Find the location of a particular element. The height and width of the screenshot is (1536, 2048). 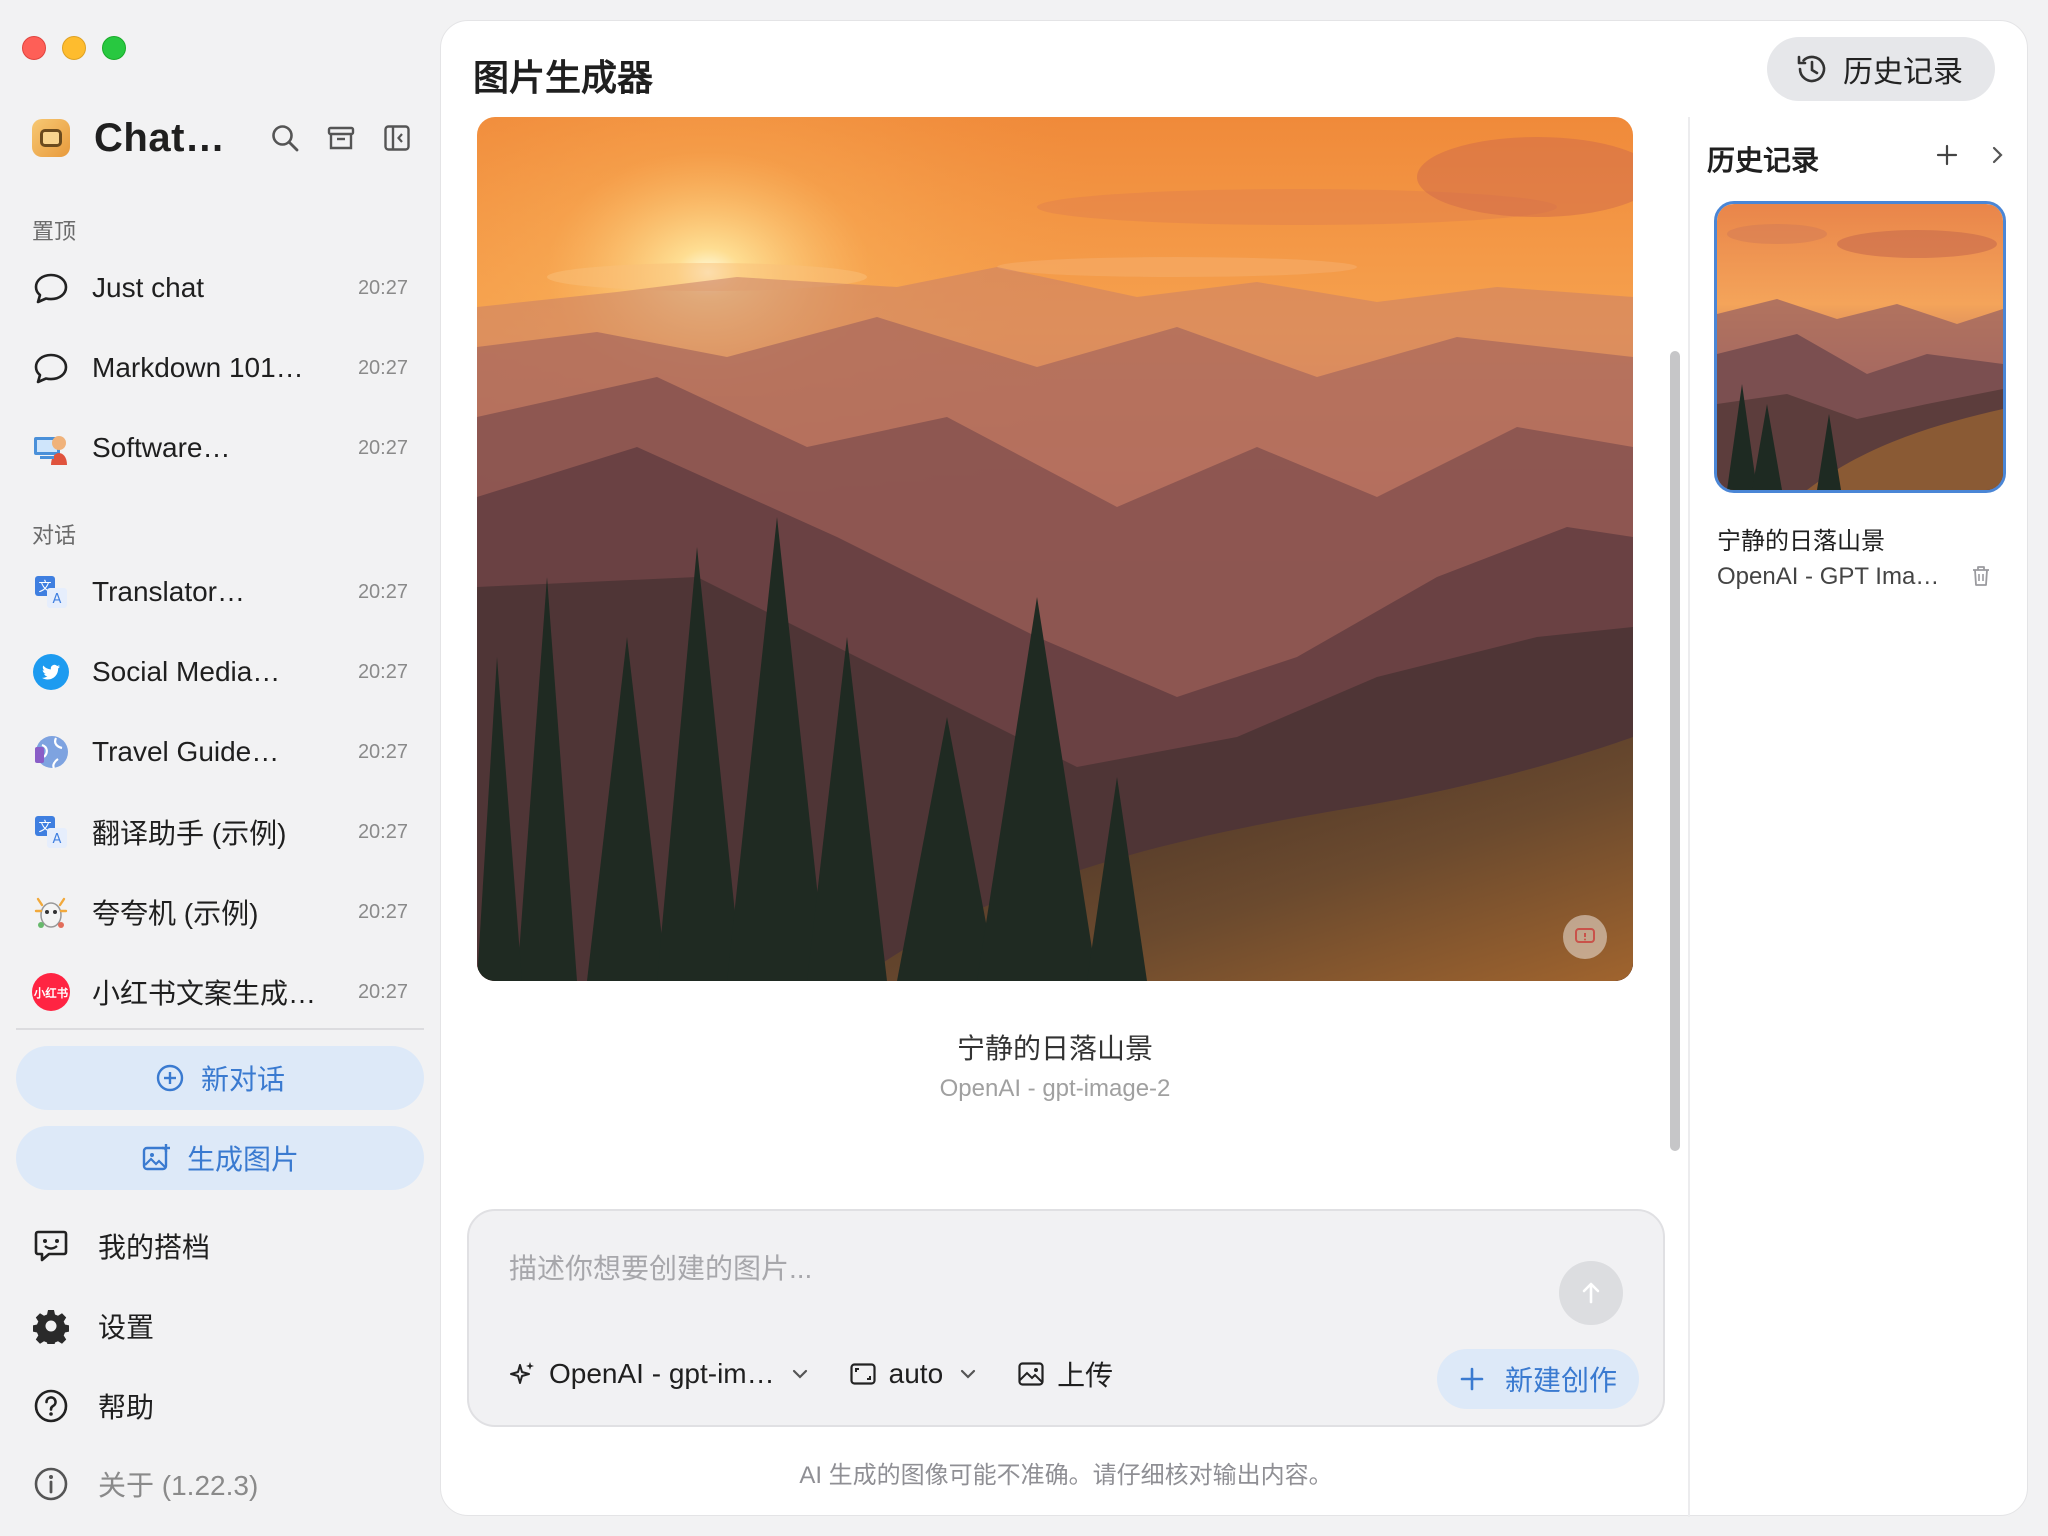

send-button is located at coordinates (1591, 1293).